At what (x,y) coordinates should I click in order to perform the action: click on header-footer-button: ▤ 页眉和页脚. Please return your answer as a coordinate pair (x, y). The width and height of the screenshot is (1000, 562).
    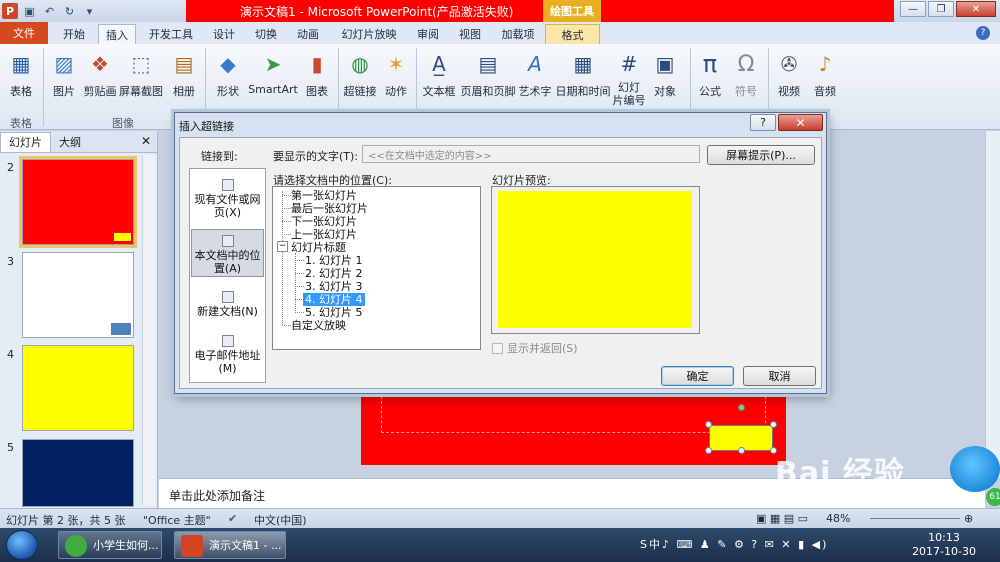
    Looking at the image, I should click on (488, 74).